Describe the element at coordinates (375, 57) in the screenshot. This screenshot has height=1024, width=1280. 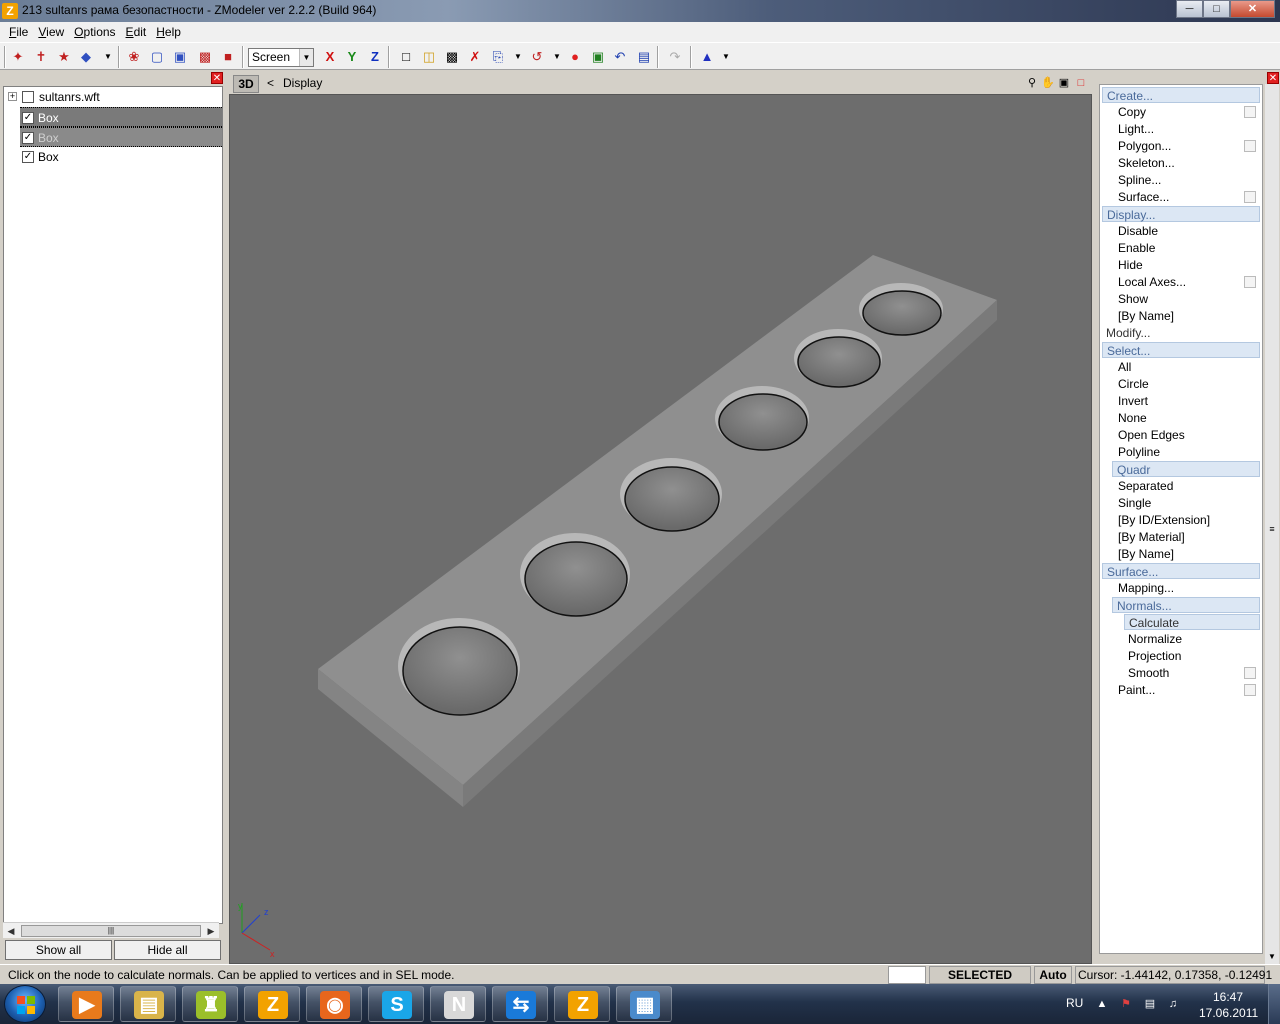
I see `axis-z-toggle: Z` at that location.